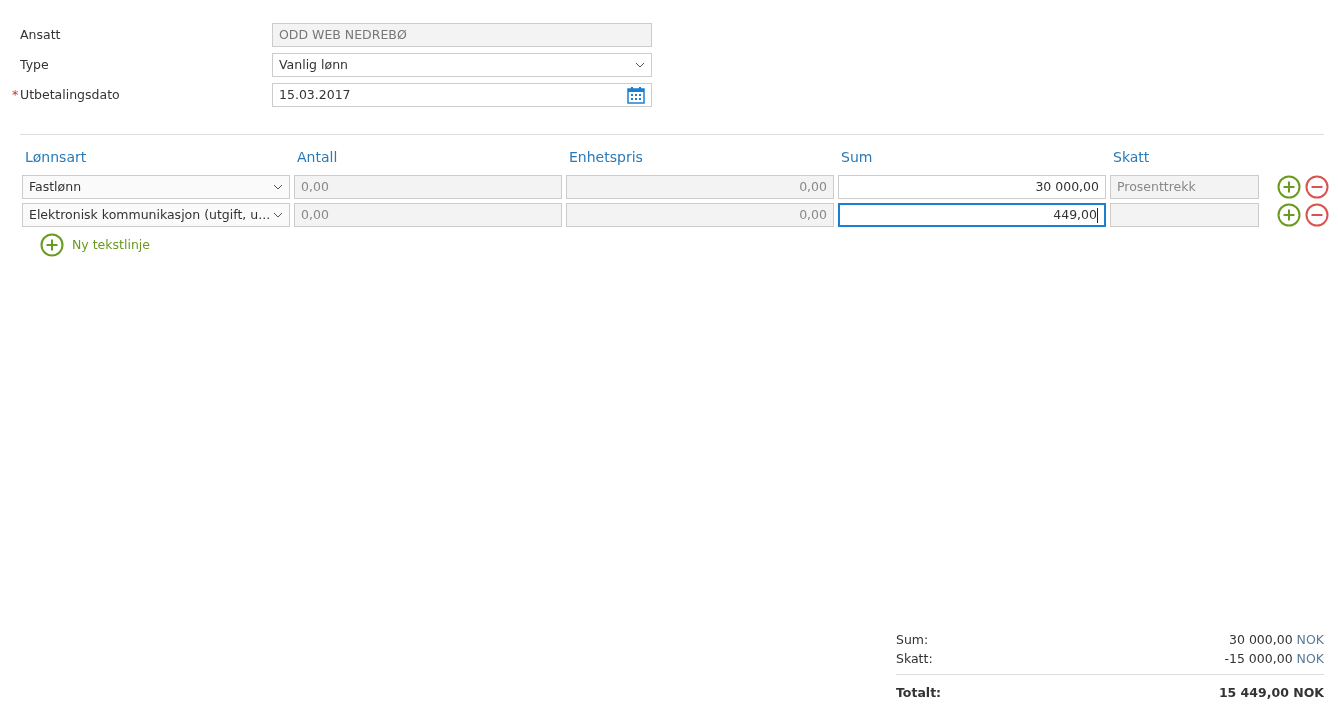 The image size is (1338, 720). What do you see at coordinates (636, 95) in the screenshot?
I see `calendar-icon` at bounding box center [636, 95].